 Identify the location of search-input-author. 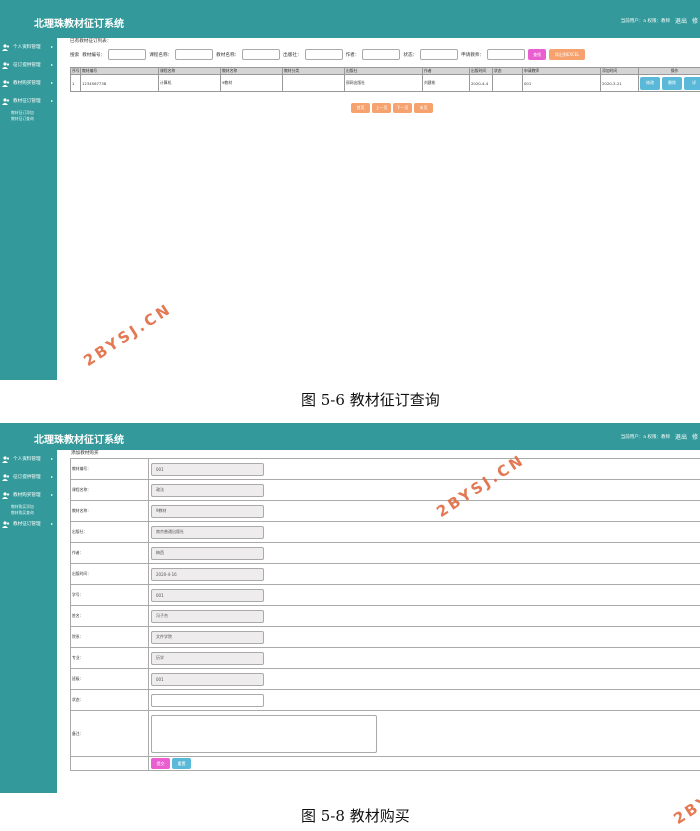
(381, 54).